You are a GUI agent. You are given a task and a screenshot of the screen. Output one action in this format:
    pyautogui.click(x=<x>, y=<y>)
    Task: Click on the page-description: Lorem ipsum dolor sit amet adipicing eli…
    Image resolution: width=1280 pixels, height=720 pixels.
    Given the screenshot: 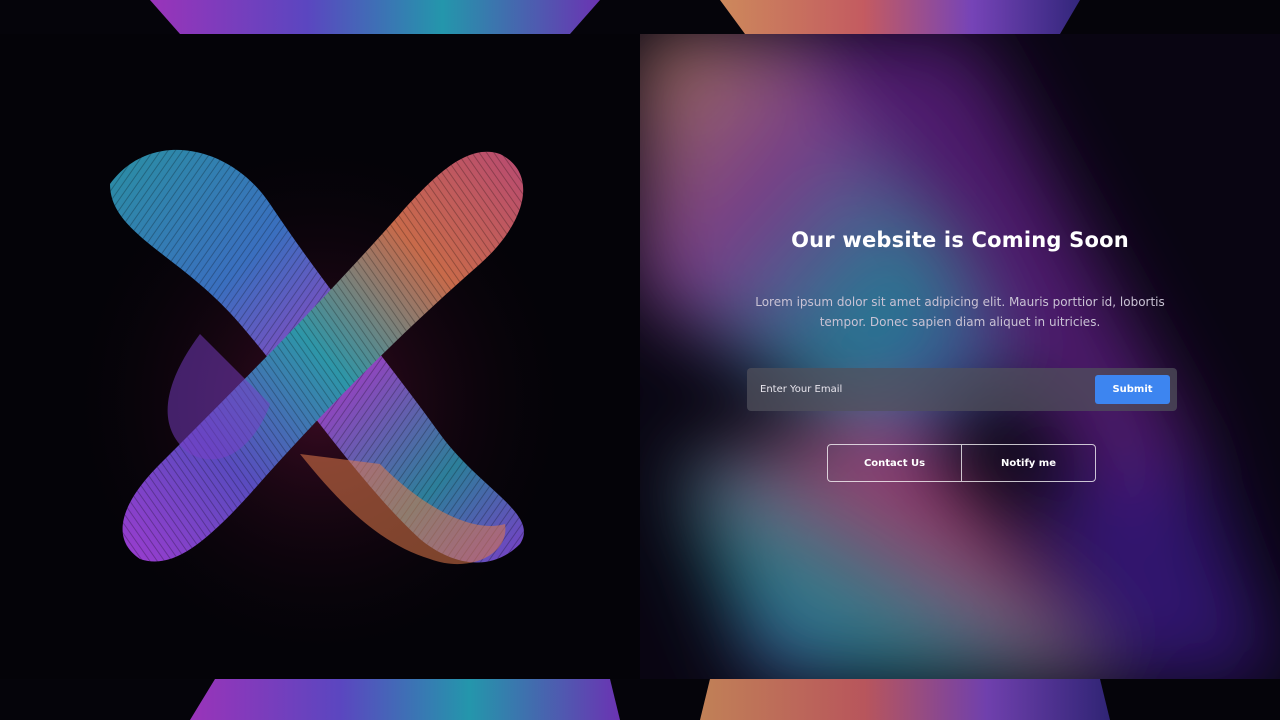 What is the action you would take?
    pyautogui.click(x=960, y=312)
    